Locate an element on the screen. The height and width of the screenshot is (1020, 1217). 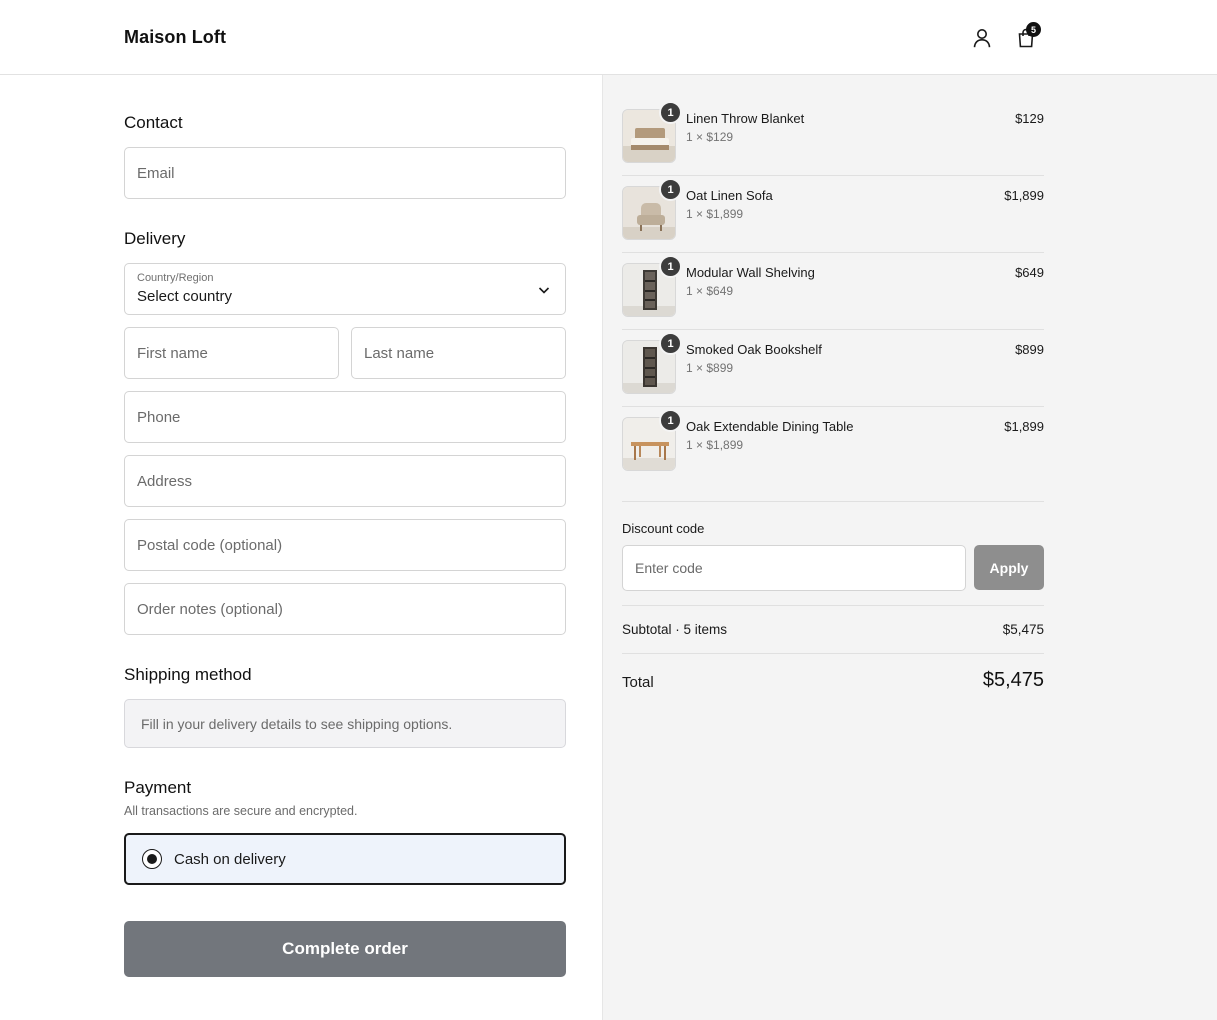
country-label: Country/Region is located at coordinates (175, 278).